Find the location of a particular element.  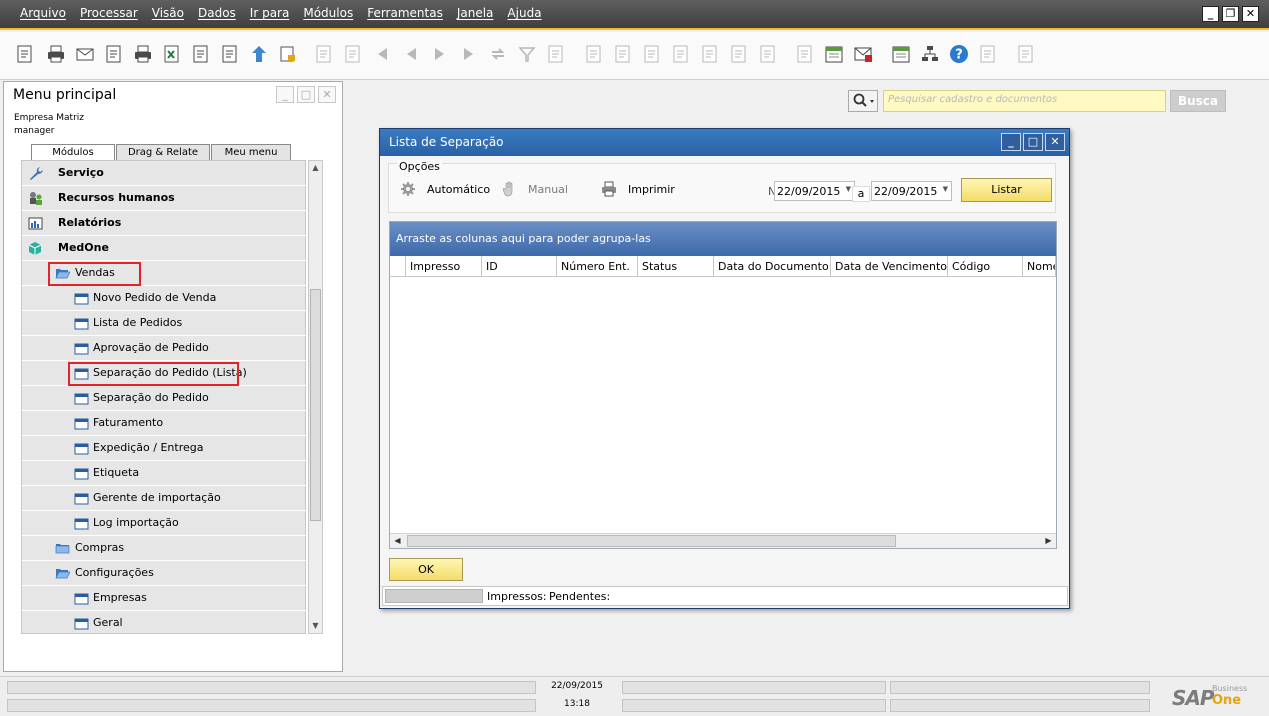

launch-icon is located at coordinates (259, 54).